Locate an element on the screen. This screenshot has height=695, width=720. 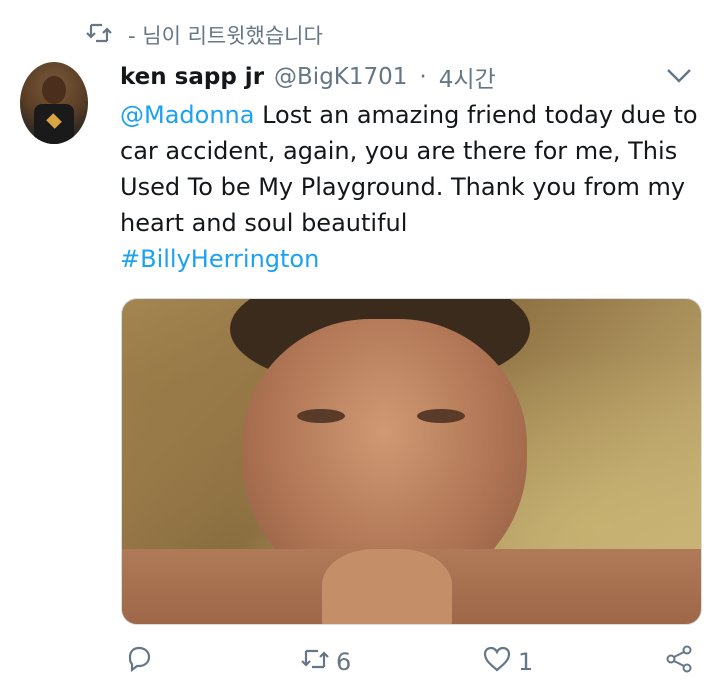
share-button is located at coordinates (679, 662).